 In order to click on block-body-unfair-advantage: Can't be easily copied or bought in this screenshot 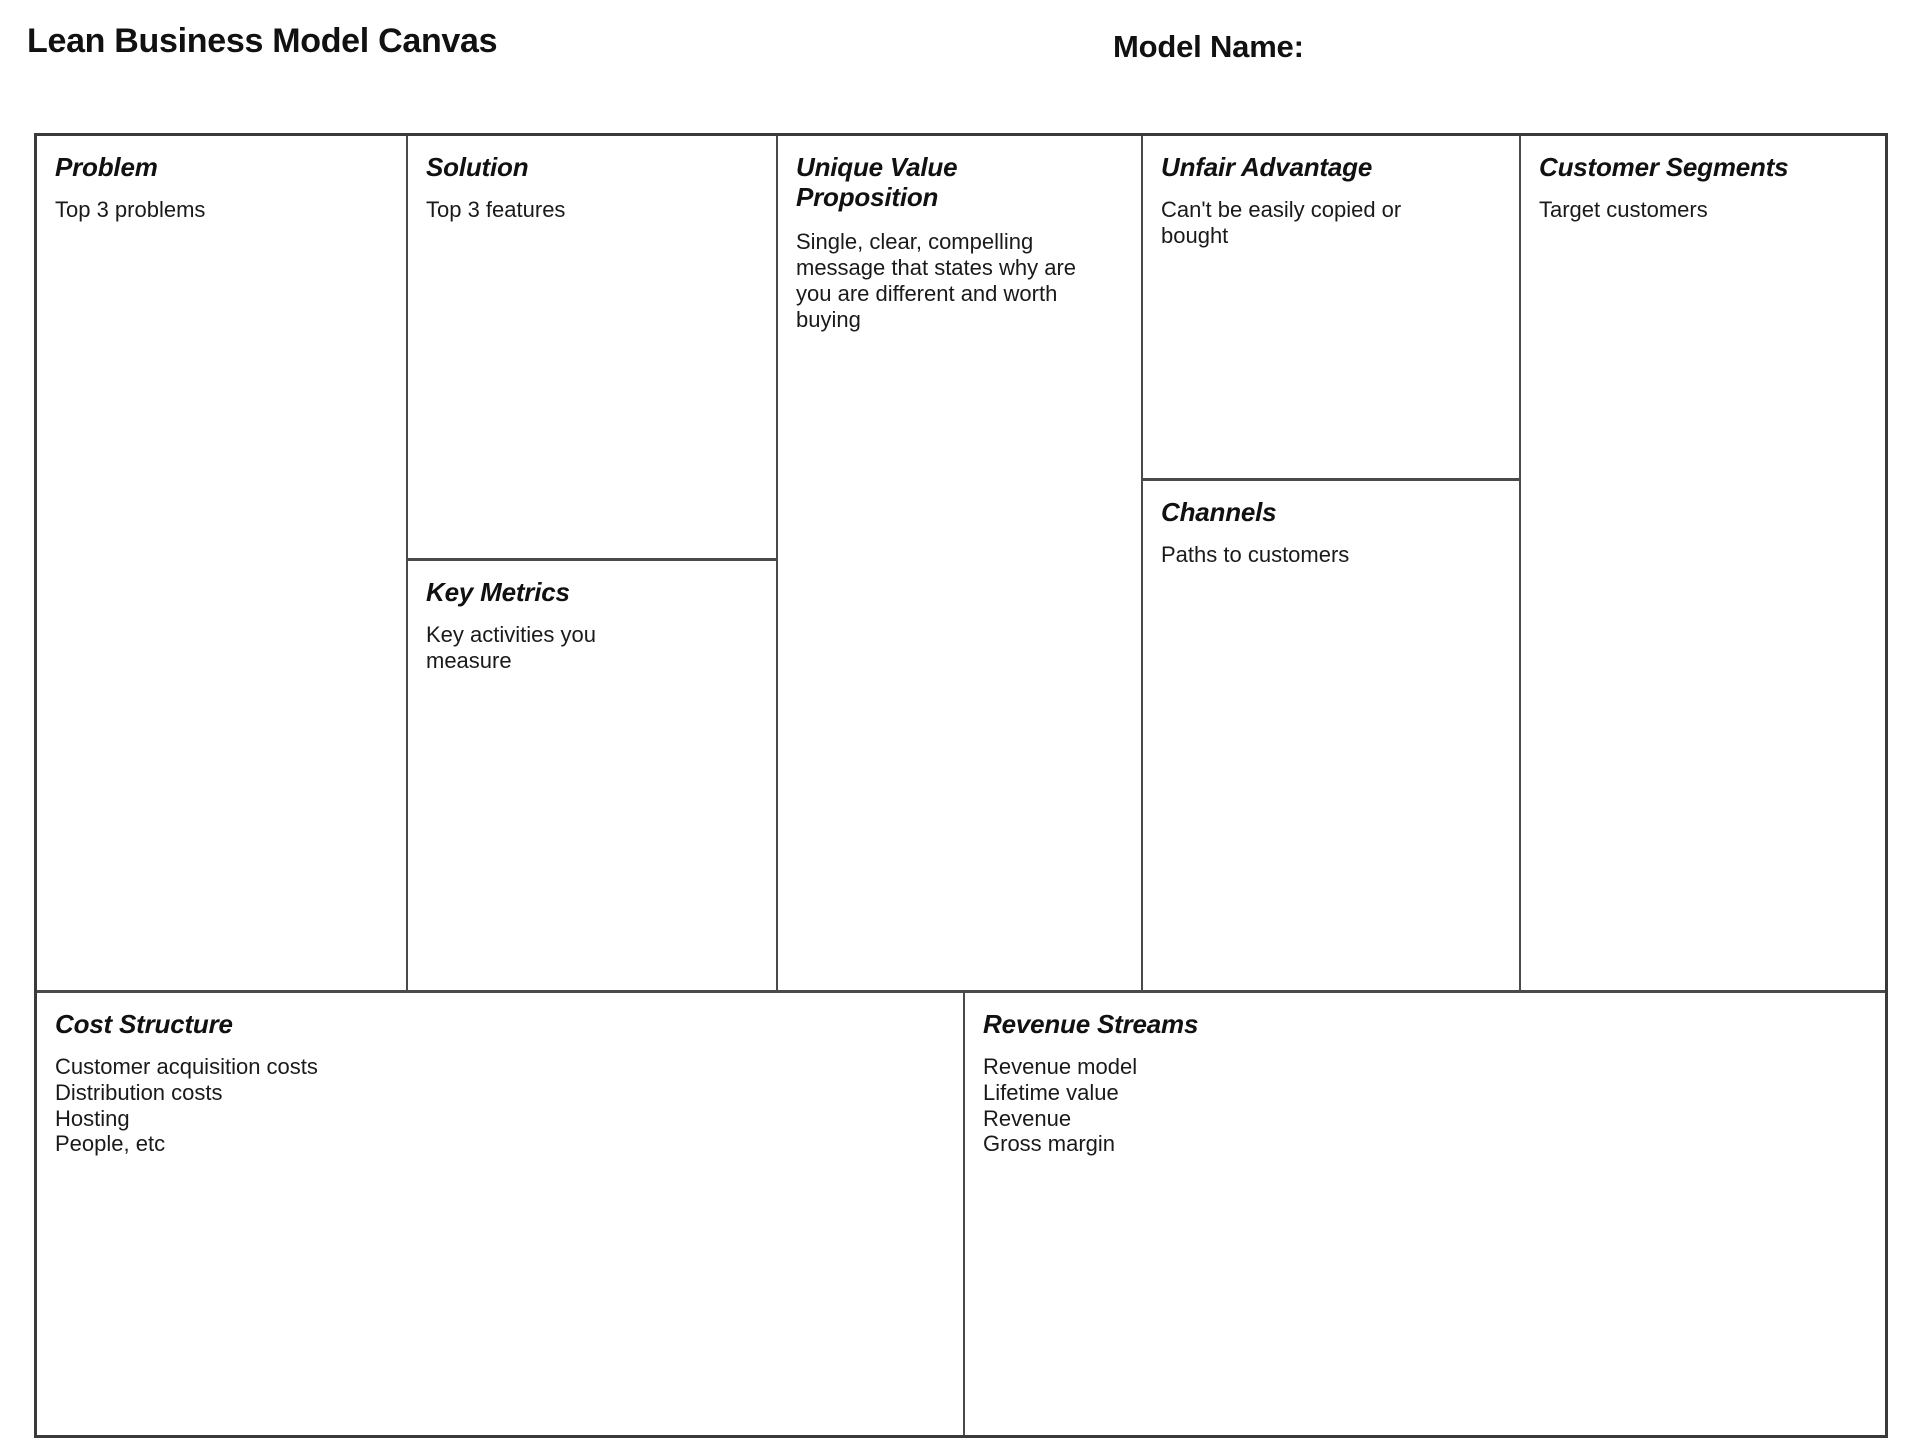, I will do `click(1281, 222)`.